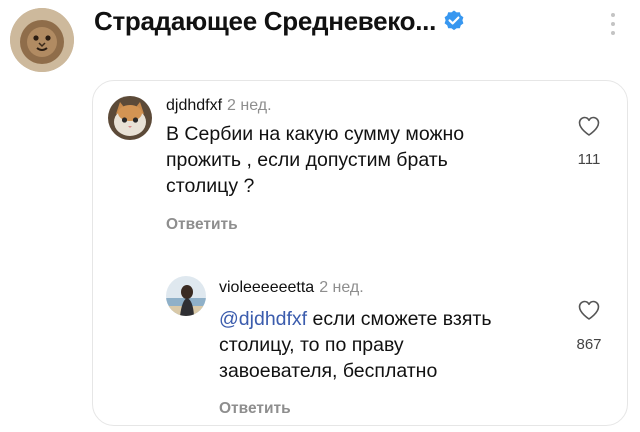 The height and width of the screenshot is (432, 640). Describe the element at coordinates (266, 287) in the screenshot. I see `reply-username: violeeeeeetta` at that location.